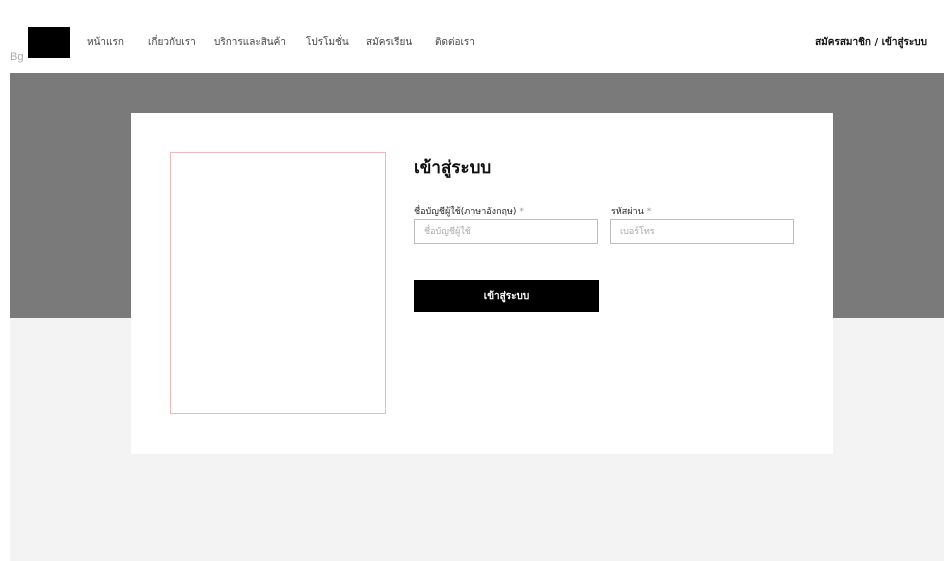  What do you see at coordinates (389, 42) in the screenshot?
I see `nav-item-enroll: สมัครเรียน` at bounding box center [389, 42].